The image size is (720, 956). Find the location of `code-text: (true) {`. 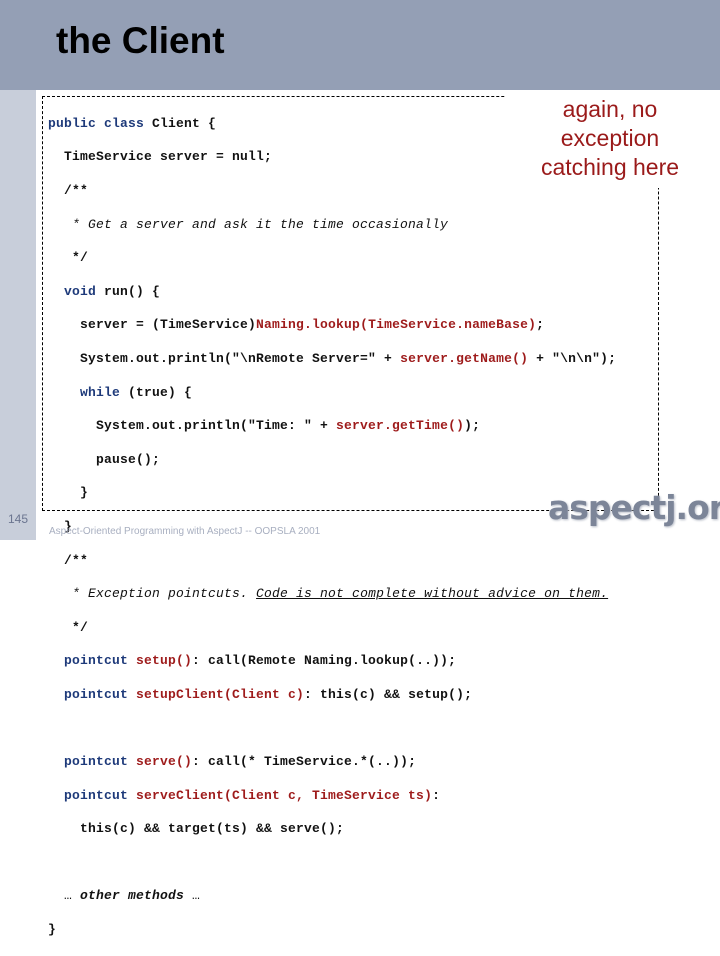

code-text: (true) { is located at coordinates (156, 392).